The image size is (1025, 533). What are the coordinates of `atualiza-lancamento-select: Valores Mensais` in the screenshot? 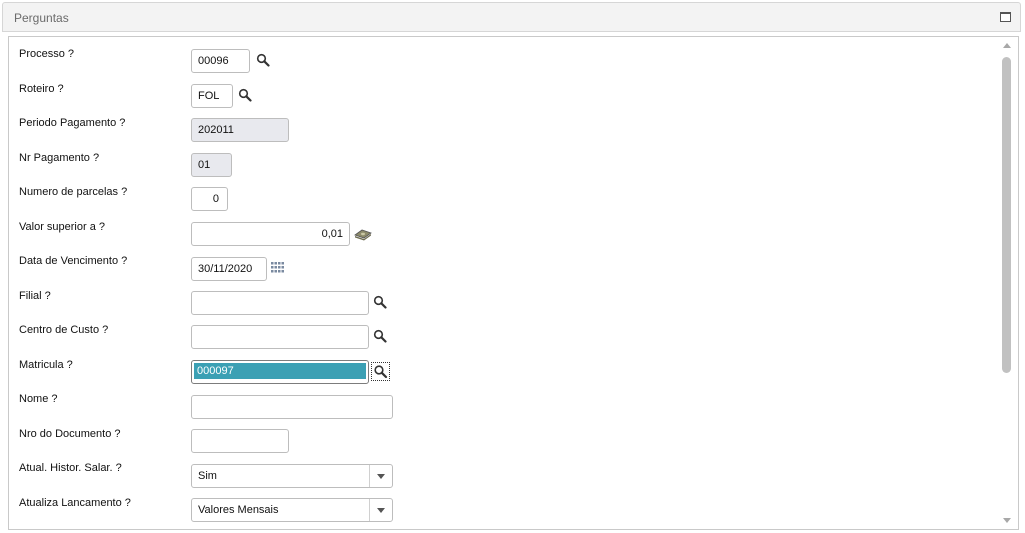 It's located at (292, 510).